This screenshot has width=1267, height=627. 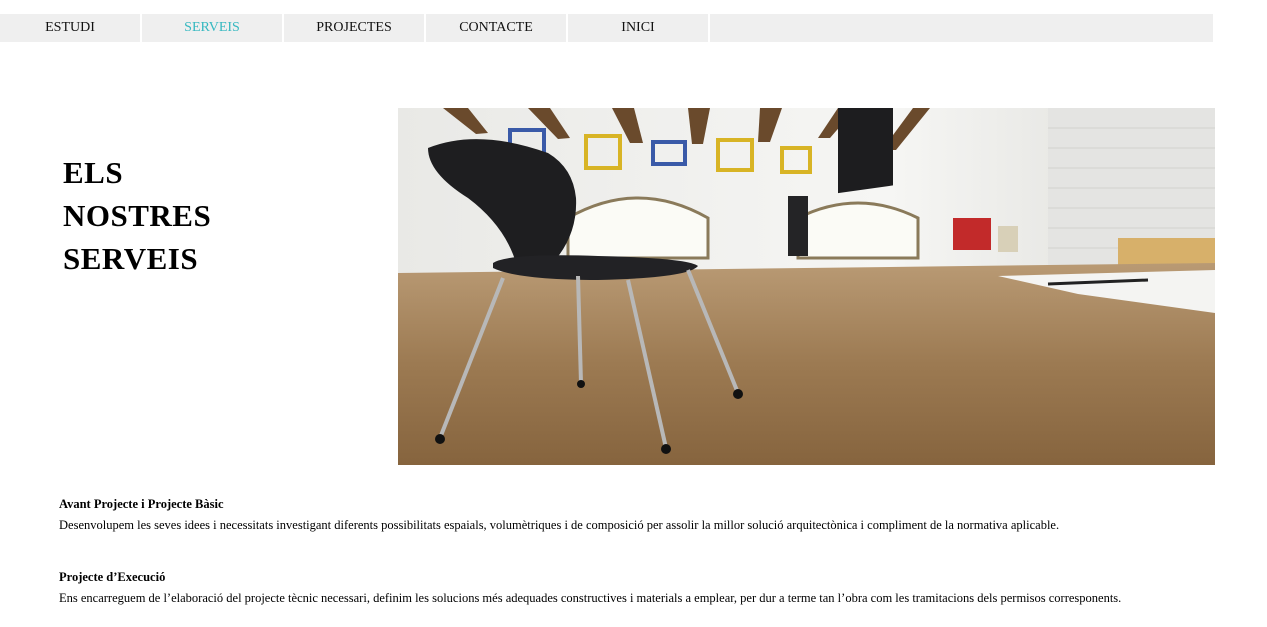 I want to click on service-heading: Avant Projecte i Projecte Bàsic, so click(x=141, y=504).